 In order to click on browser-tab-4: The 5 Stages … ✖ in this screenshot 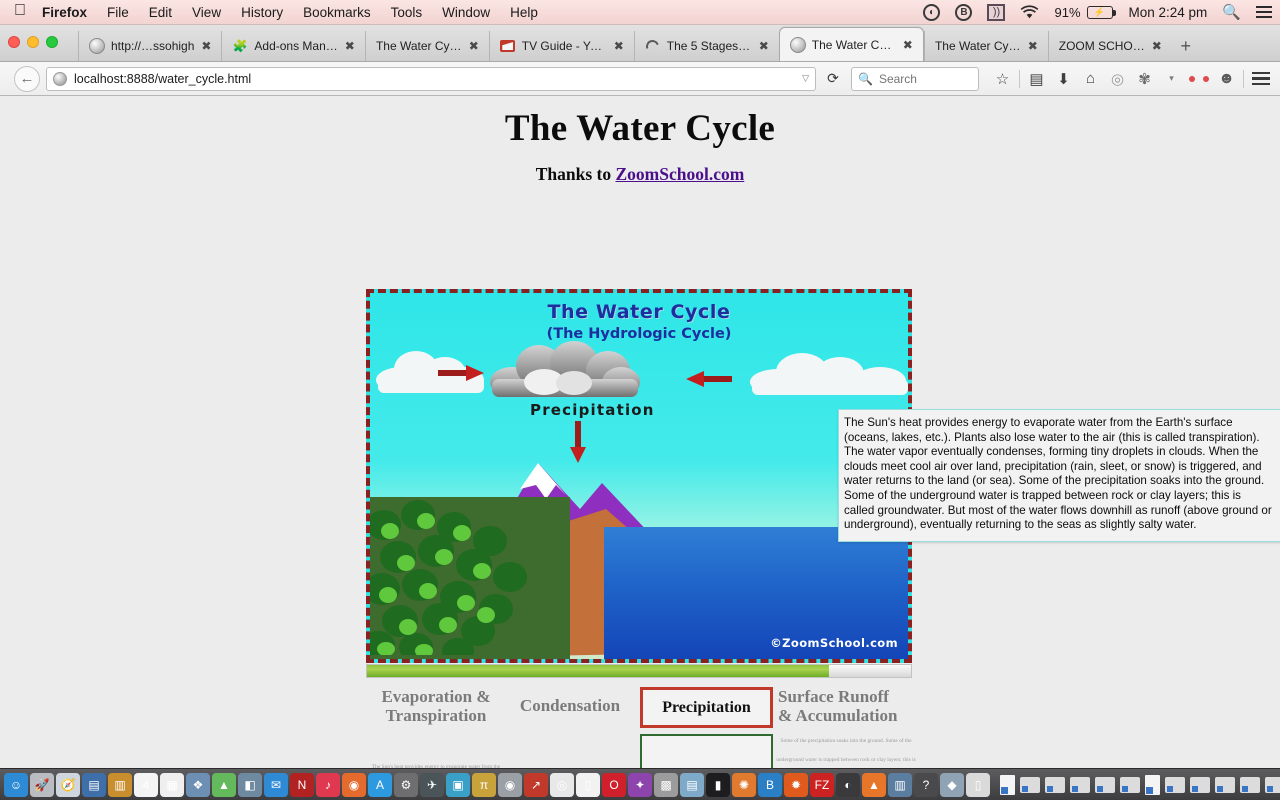, I will do `click(706, 46)`.